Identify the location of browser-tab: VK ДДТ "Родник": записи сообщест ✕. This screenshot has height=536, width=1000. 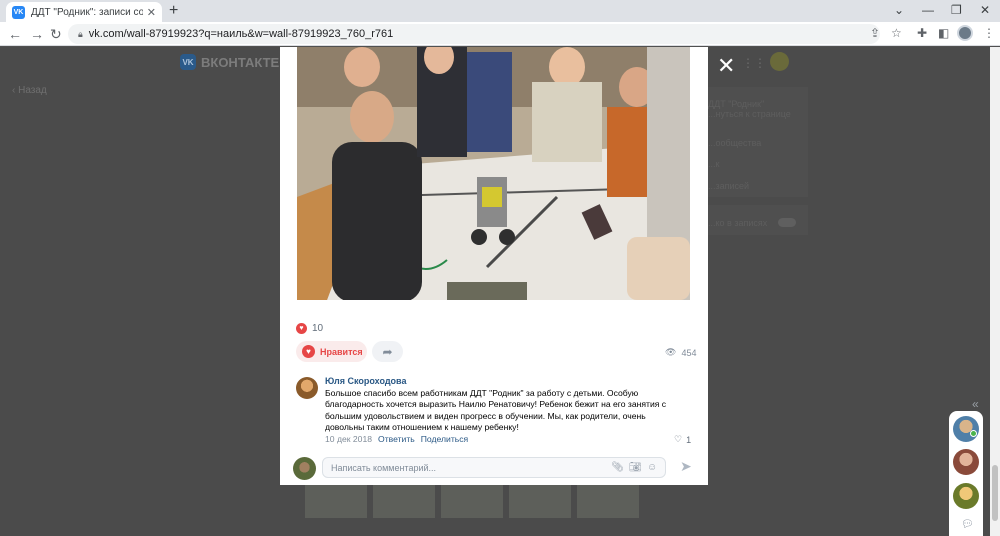
(84, 12).